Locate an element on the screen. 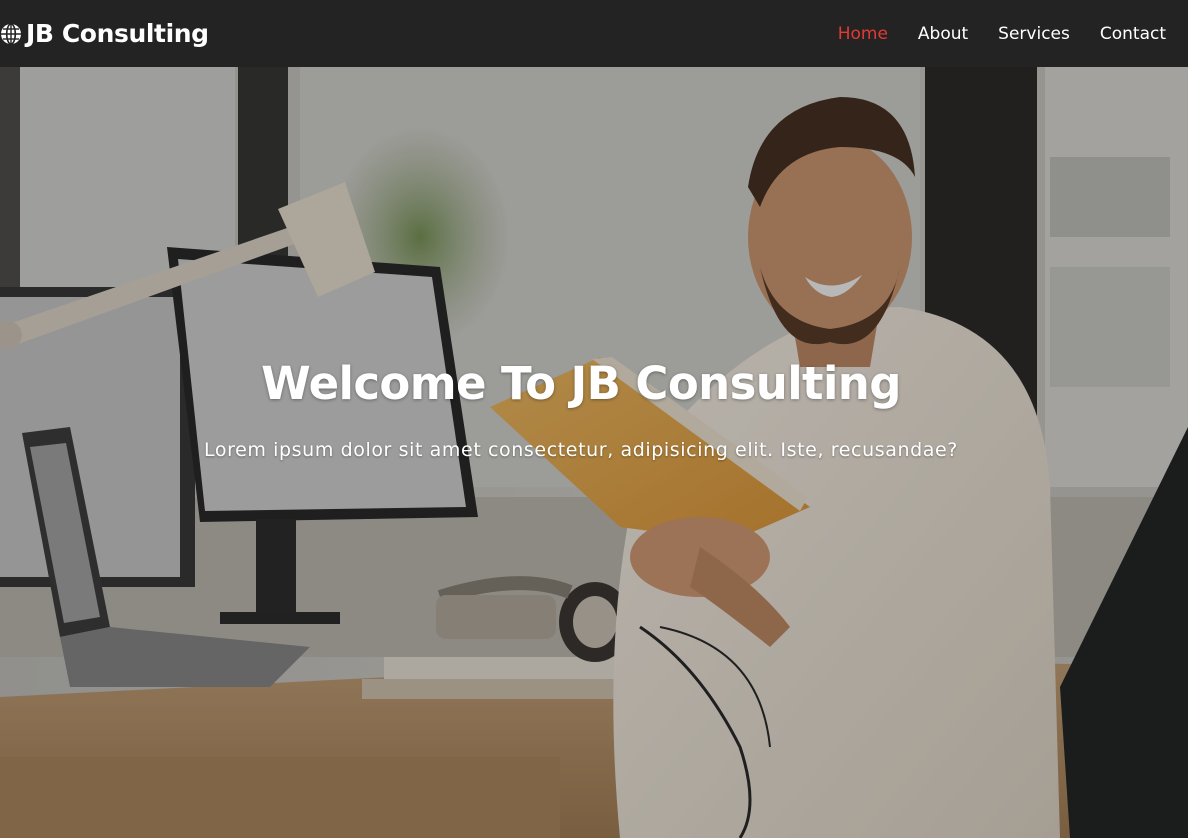 The image size is (1188, 838). brand-name: JB Consulting is located at coordinates (117, 33).